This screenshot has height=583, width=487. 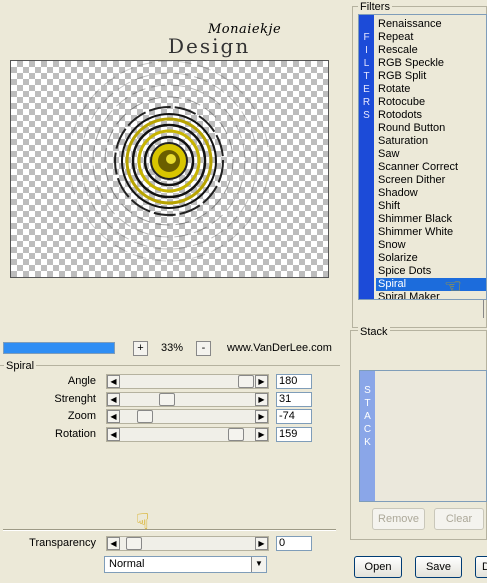 What do you see at coordinates (375, 7) in the screenshot?
I see `filters-group-title: Filters` at bounding box center [375, 7].